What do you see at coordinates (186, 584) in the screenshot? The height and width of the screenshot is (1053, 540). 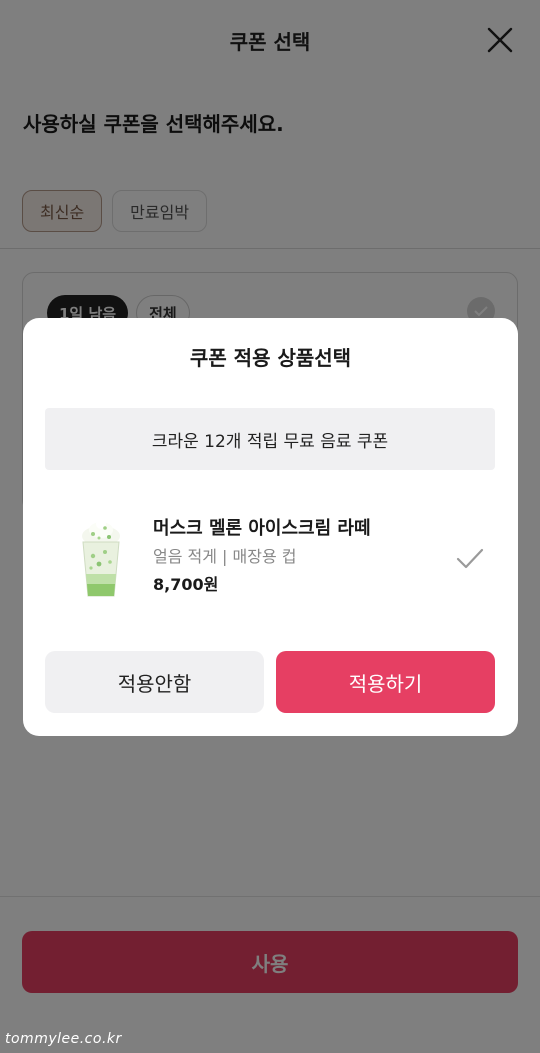 I see `product-price: 8,700원` at bounding box center [186, 584].